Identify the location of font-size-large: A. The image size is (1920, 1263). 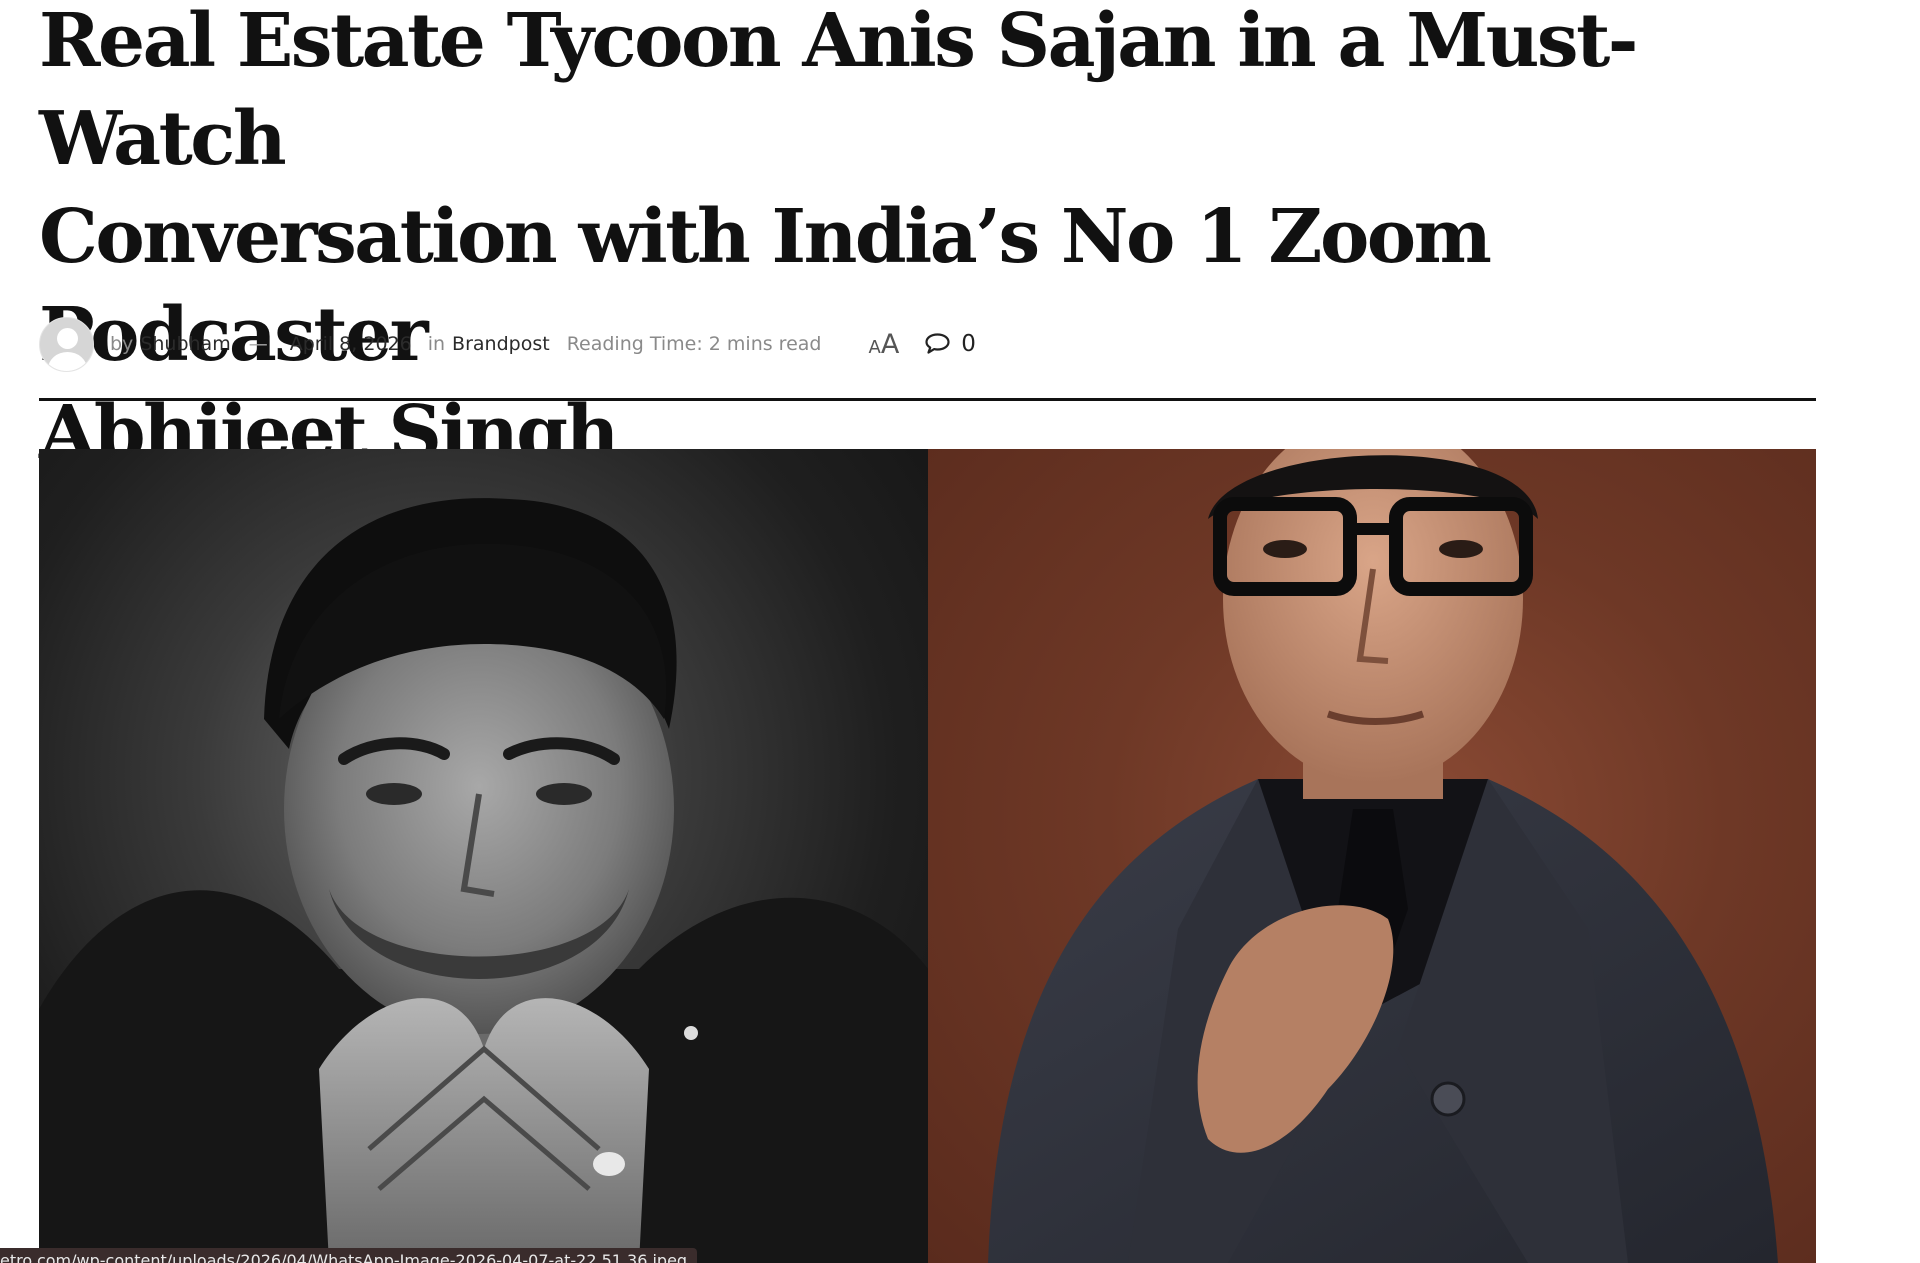
(890, 344).